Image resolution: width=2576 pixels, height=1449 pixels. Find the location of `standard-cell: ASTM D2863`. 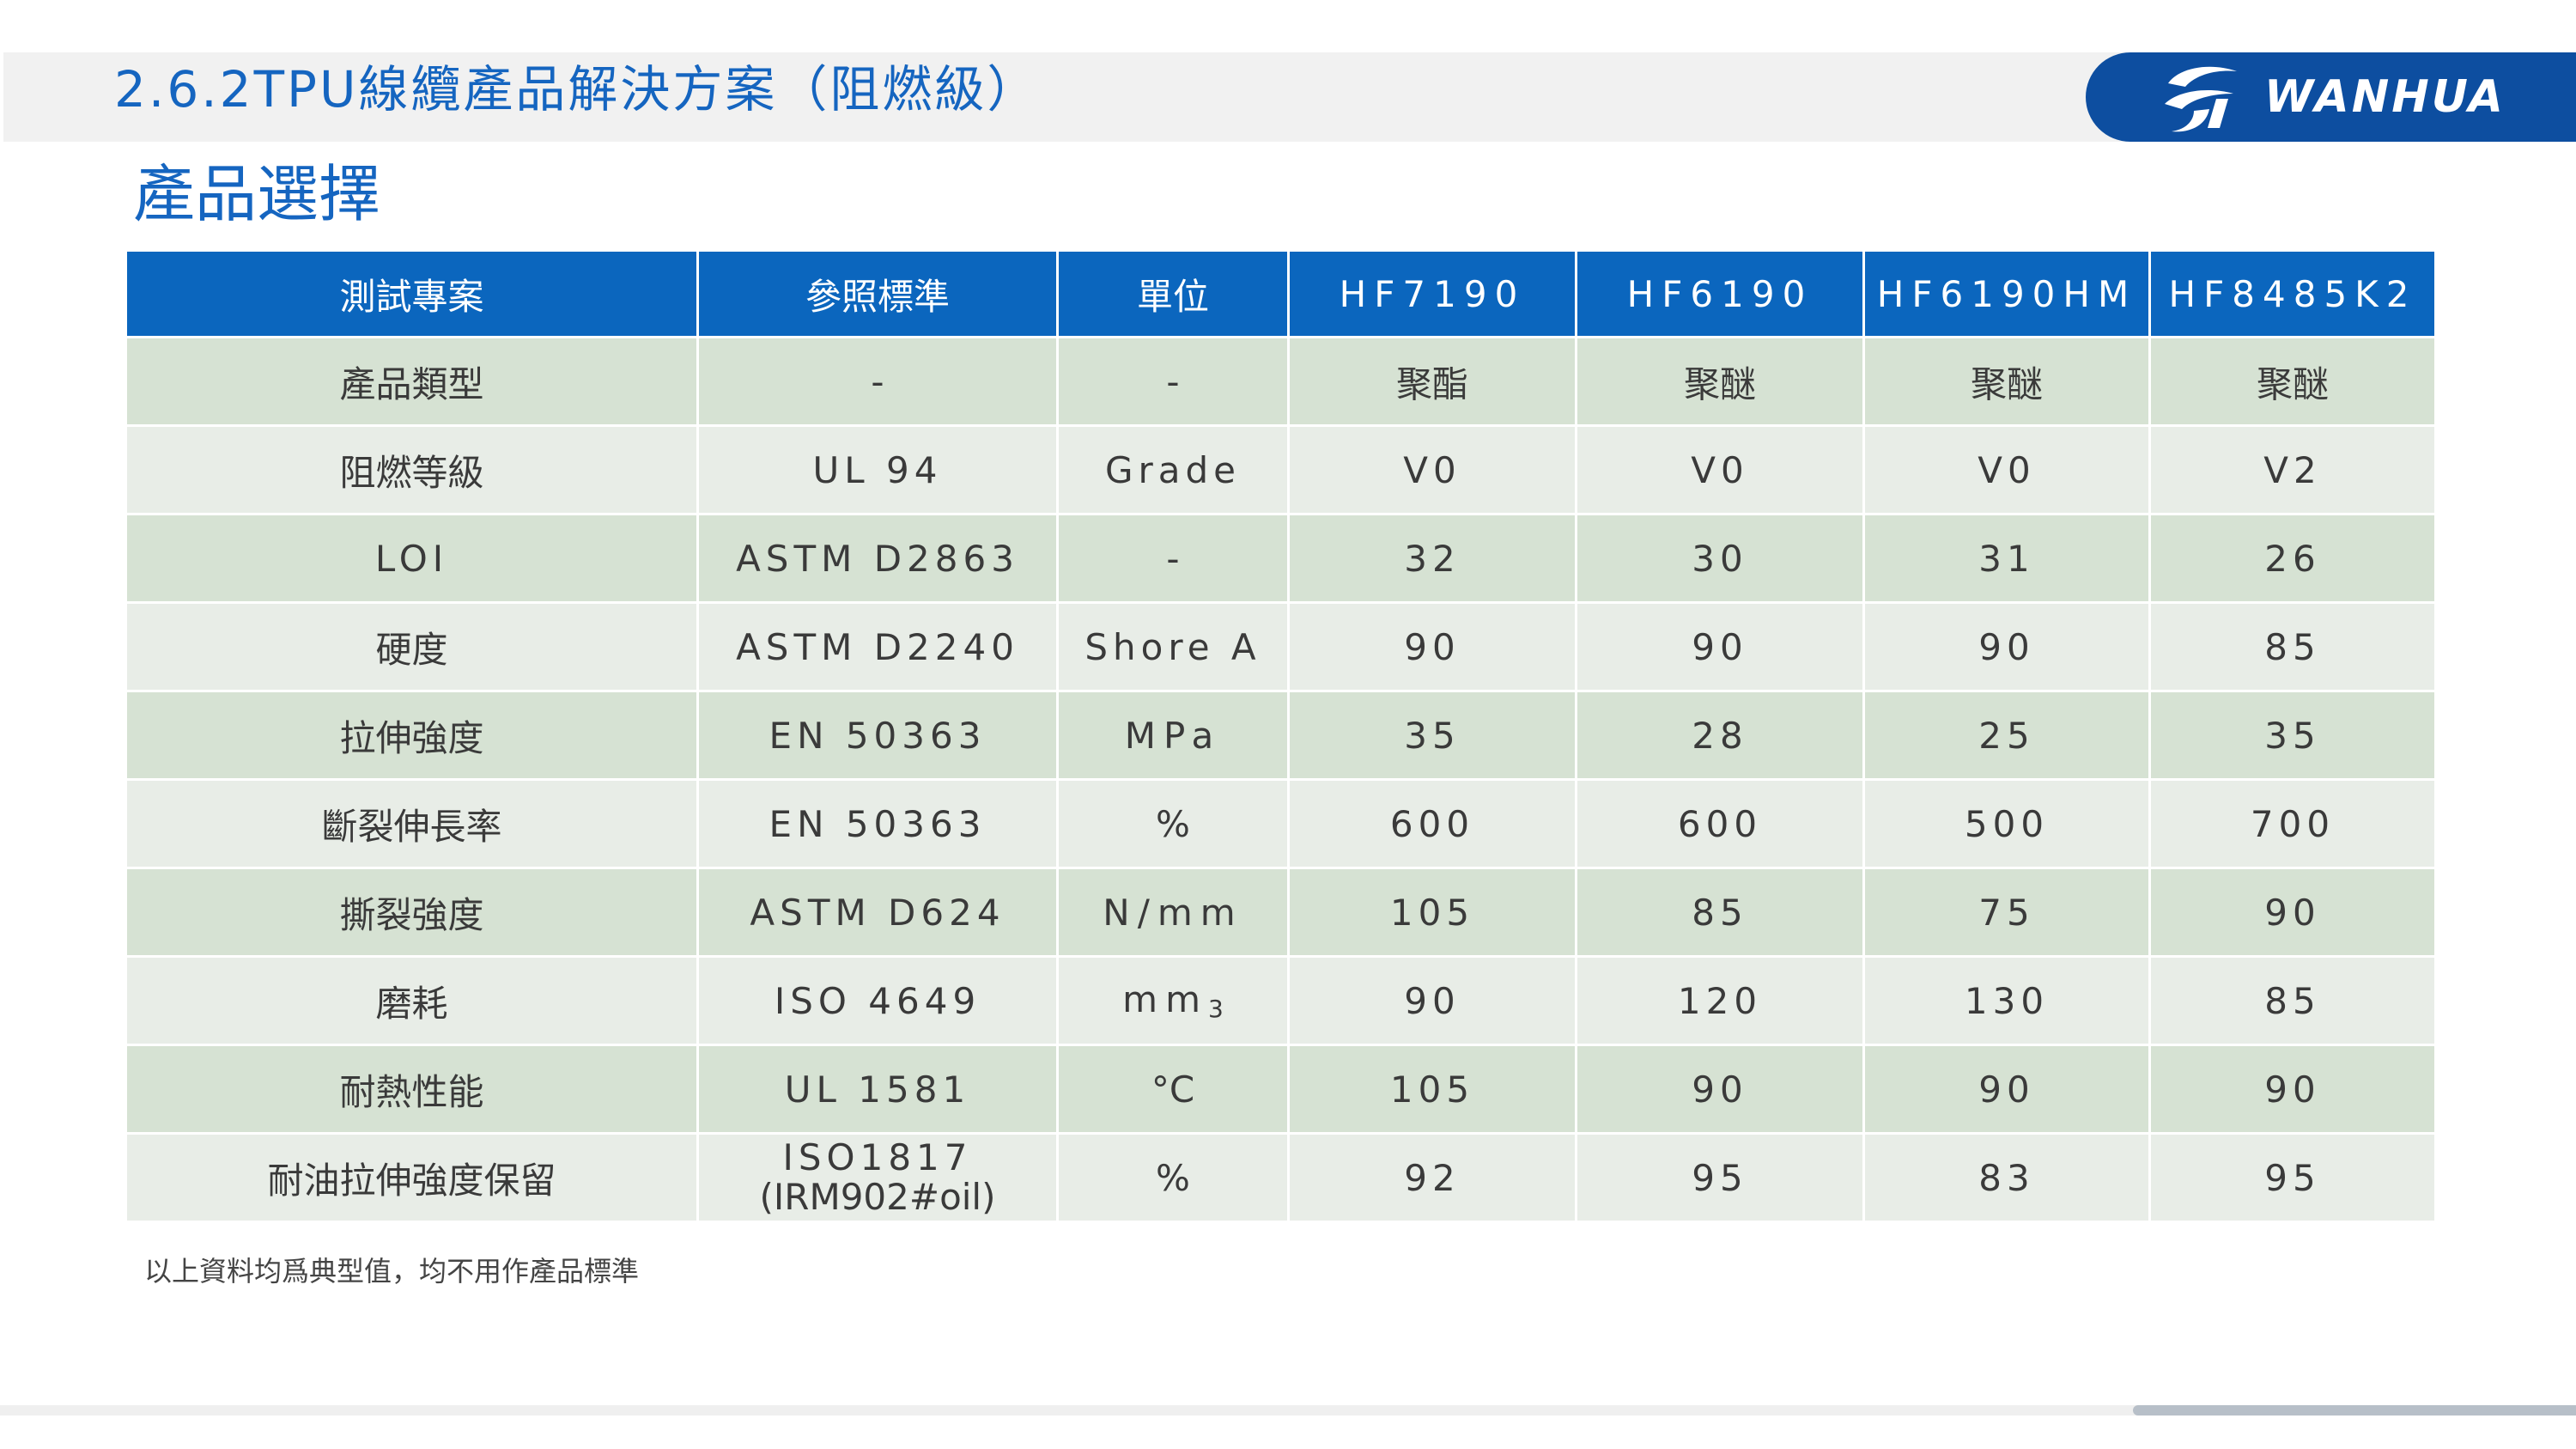

standard-cell: ASTM D2863 is located at coordinates (878, 558).